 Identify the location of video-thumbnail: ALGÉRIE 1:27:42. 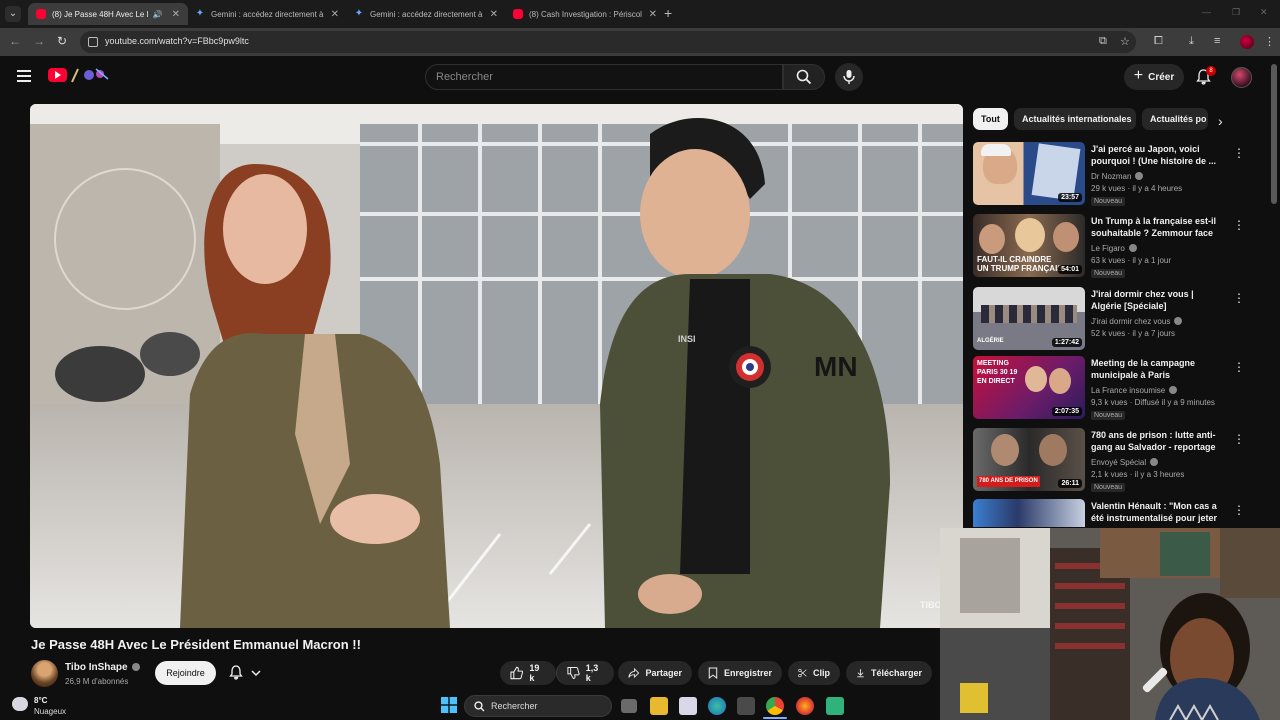
(1029, 318).